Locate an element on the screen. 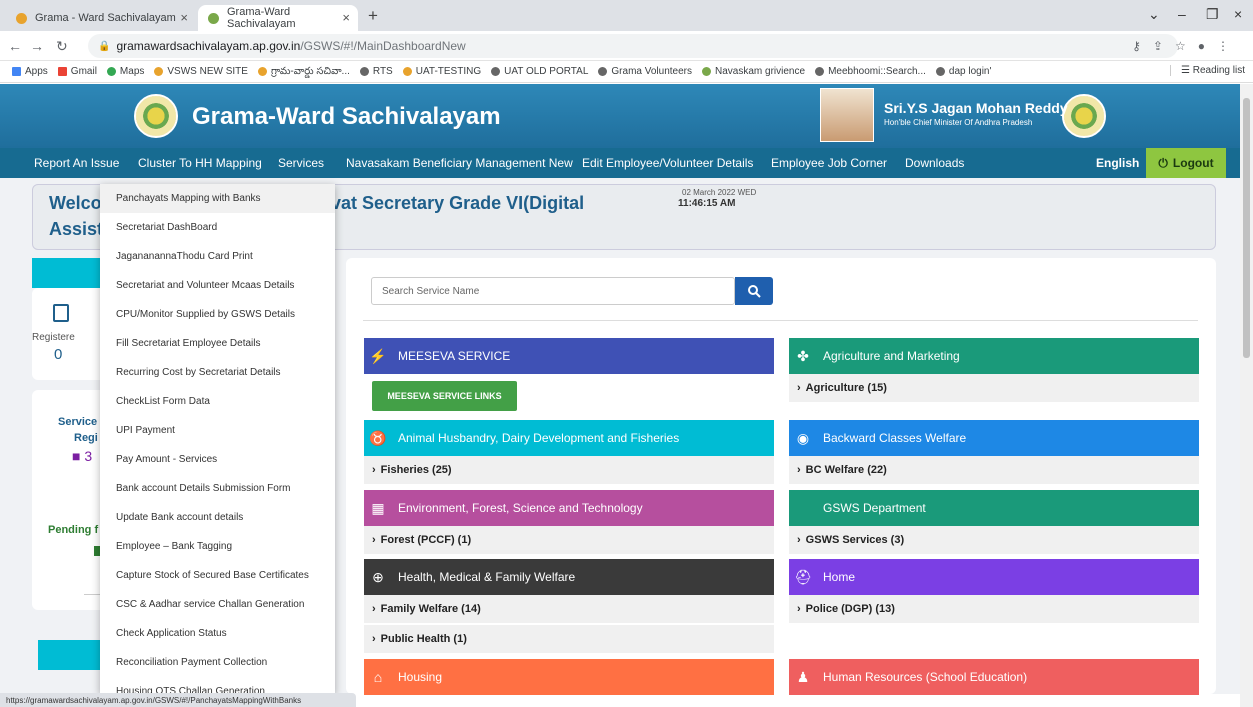 Image resolution: width=1253 pixels, height=707 pixels. forward-icon: → is located at coordinates (37, 46).